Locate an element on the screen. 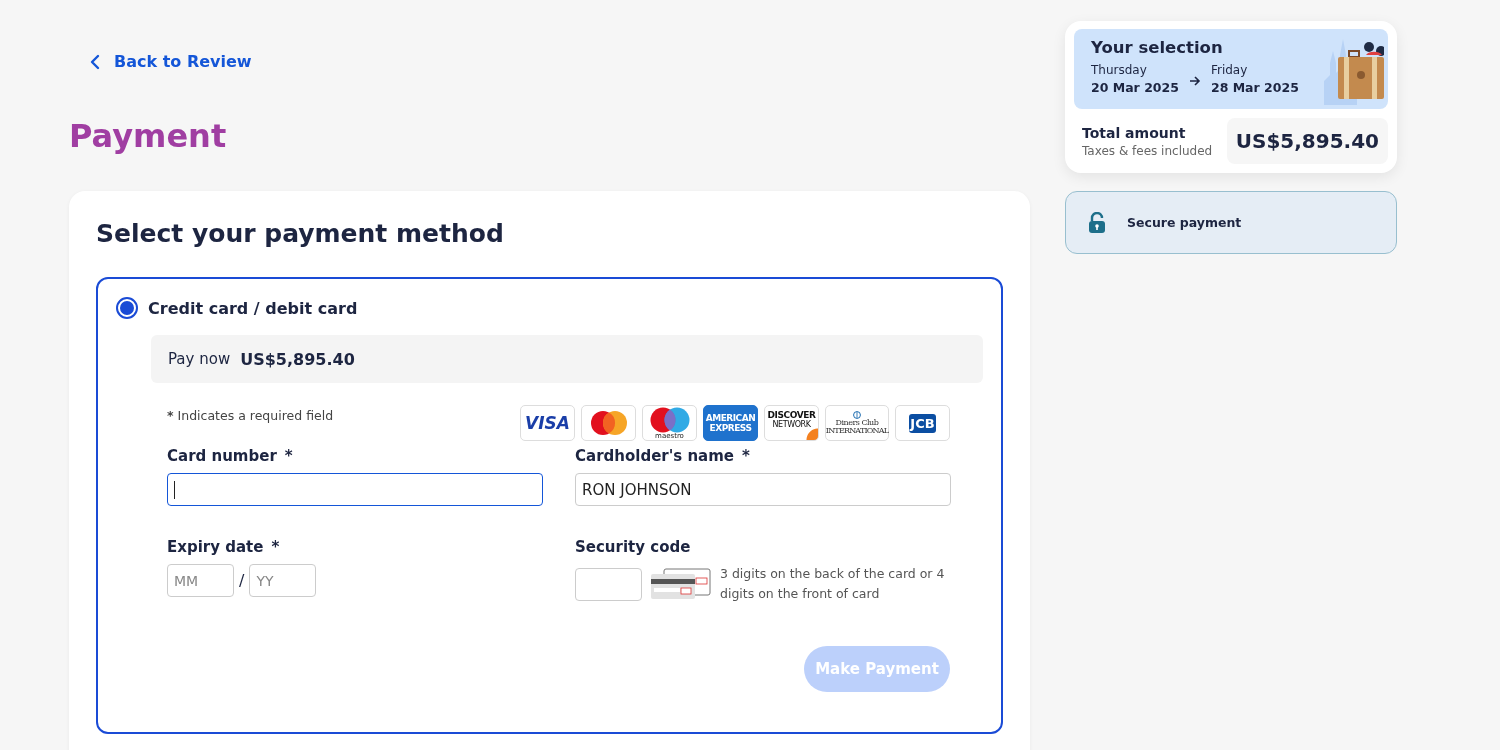  total-note: Taxes & fees included is located at coordinates (1147, 150).